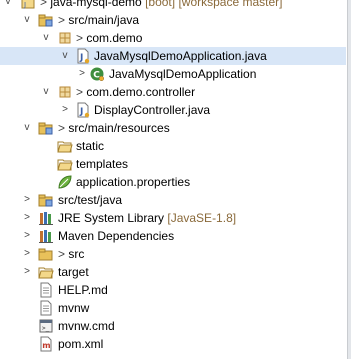  Describe the element at coordinates (133, 182) in the screenshot. I see `application-properties-label: application.properties` at that location.